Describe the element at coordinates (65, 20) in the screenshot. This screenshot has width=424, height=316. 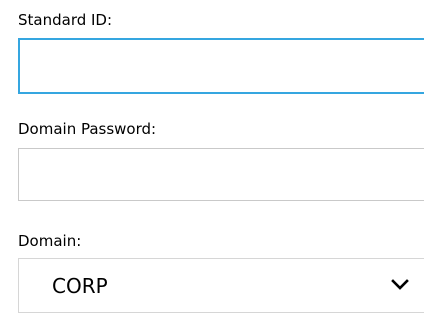
I see `standard-id-label: Standard ID:` at that location.